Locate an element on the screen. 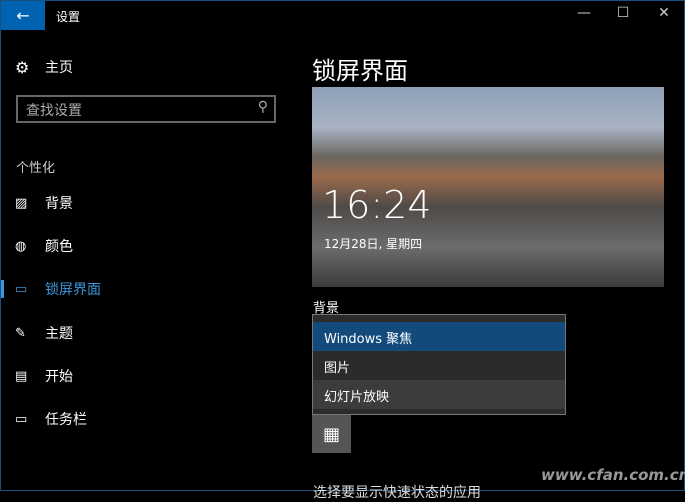  sidebar-item-label: 背景 is located at coordinates (59, 204).